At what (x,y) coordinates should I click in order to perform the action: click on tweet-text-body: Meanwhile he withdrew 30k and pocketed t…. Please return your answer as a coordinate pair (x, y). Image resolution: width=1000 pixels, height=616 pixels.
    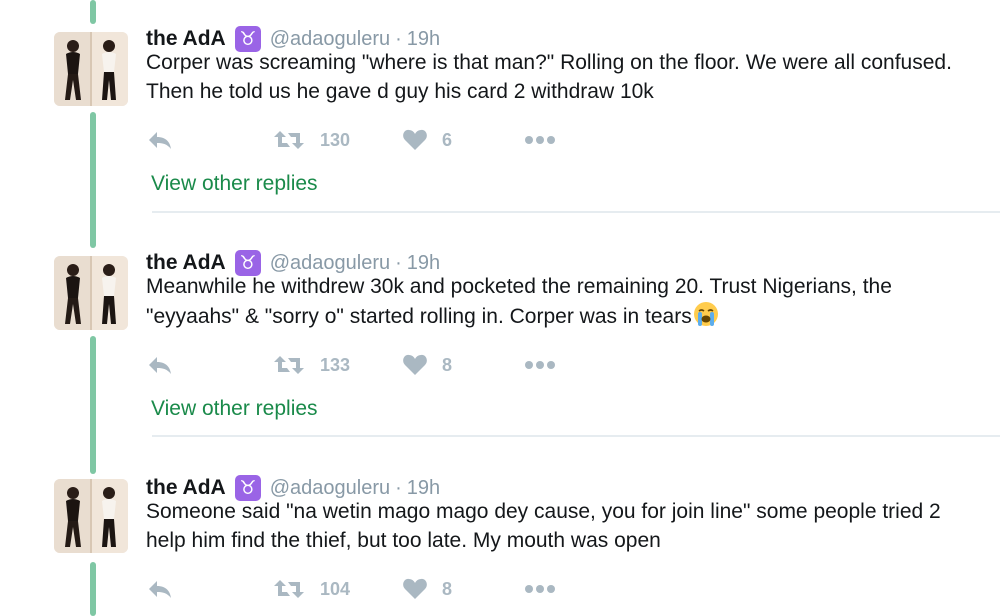
    Looking at the image, I should click on (519, 301).